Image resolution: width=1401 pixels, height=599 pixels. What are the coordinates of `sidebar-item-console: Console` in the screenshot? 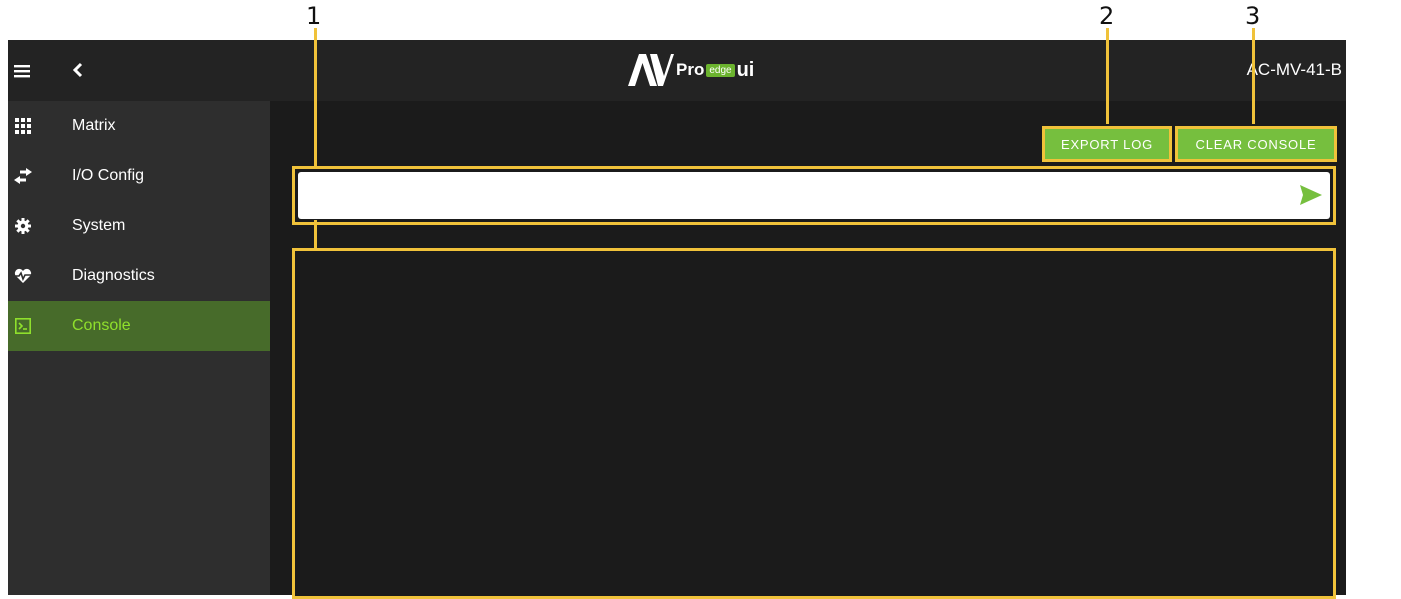 It's located at (139, 326).